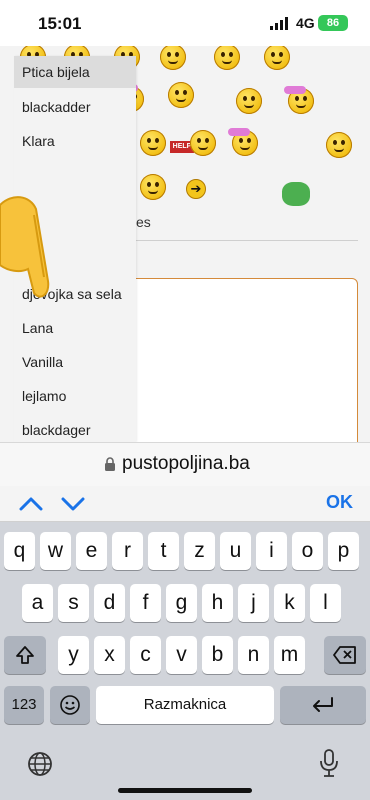  I want to click on dropdown-option: lejlamo, so click(75, 396).